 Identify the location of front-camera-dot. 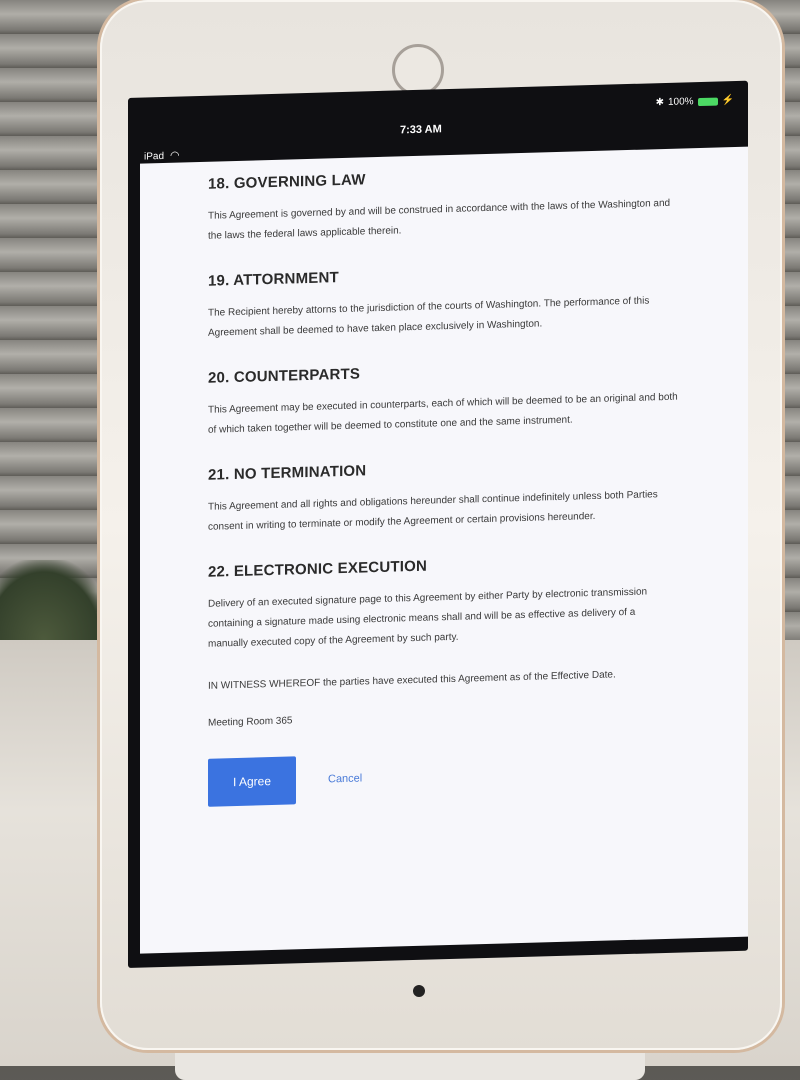
(419, 991).